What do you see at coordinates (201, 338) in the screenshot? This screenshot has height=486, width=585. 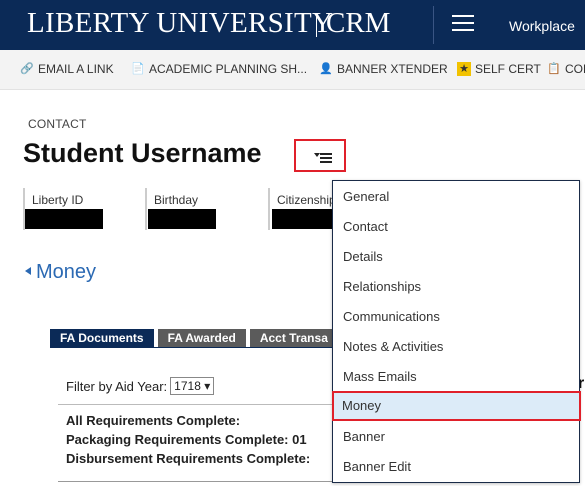 I see `tab-fa-awarded: FA Awarded` at bounding box center [201, 338].